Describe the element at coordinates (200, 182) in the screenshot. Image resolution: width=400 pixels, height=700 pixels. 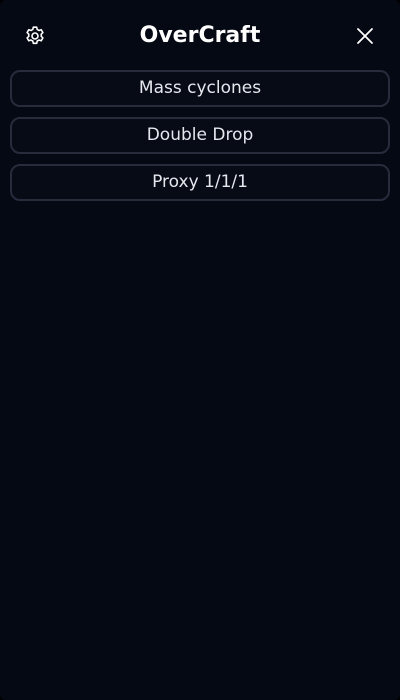
I see `build-item-proxy-111: Proxy 1/1/1` at that location.